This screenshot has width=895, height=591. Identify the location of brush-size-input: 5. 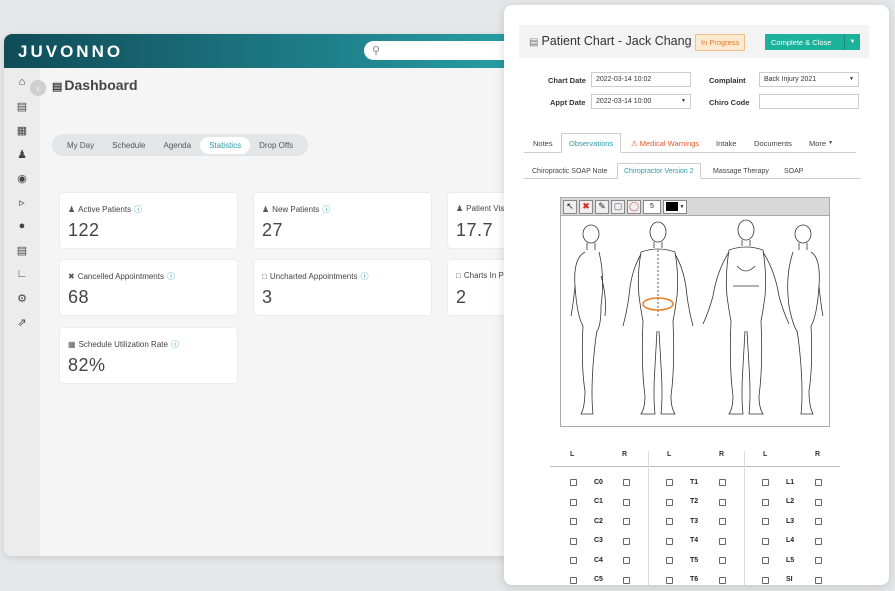
(652, 206).